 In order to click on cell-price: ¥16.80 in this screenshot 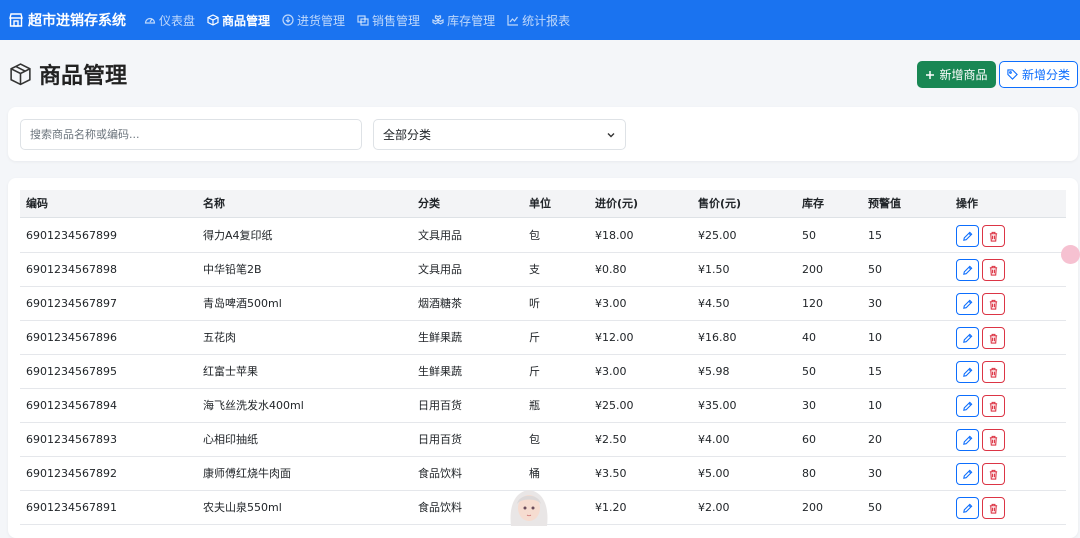, I will do `click(717, 337)`.